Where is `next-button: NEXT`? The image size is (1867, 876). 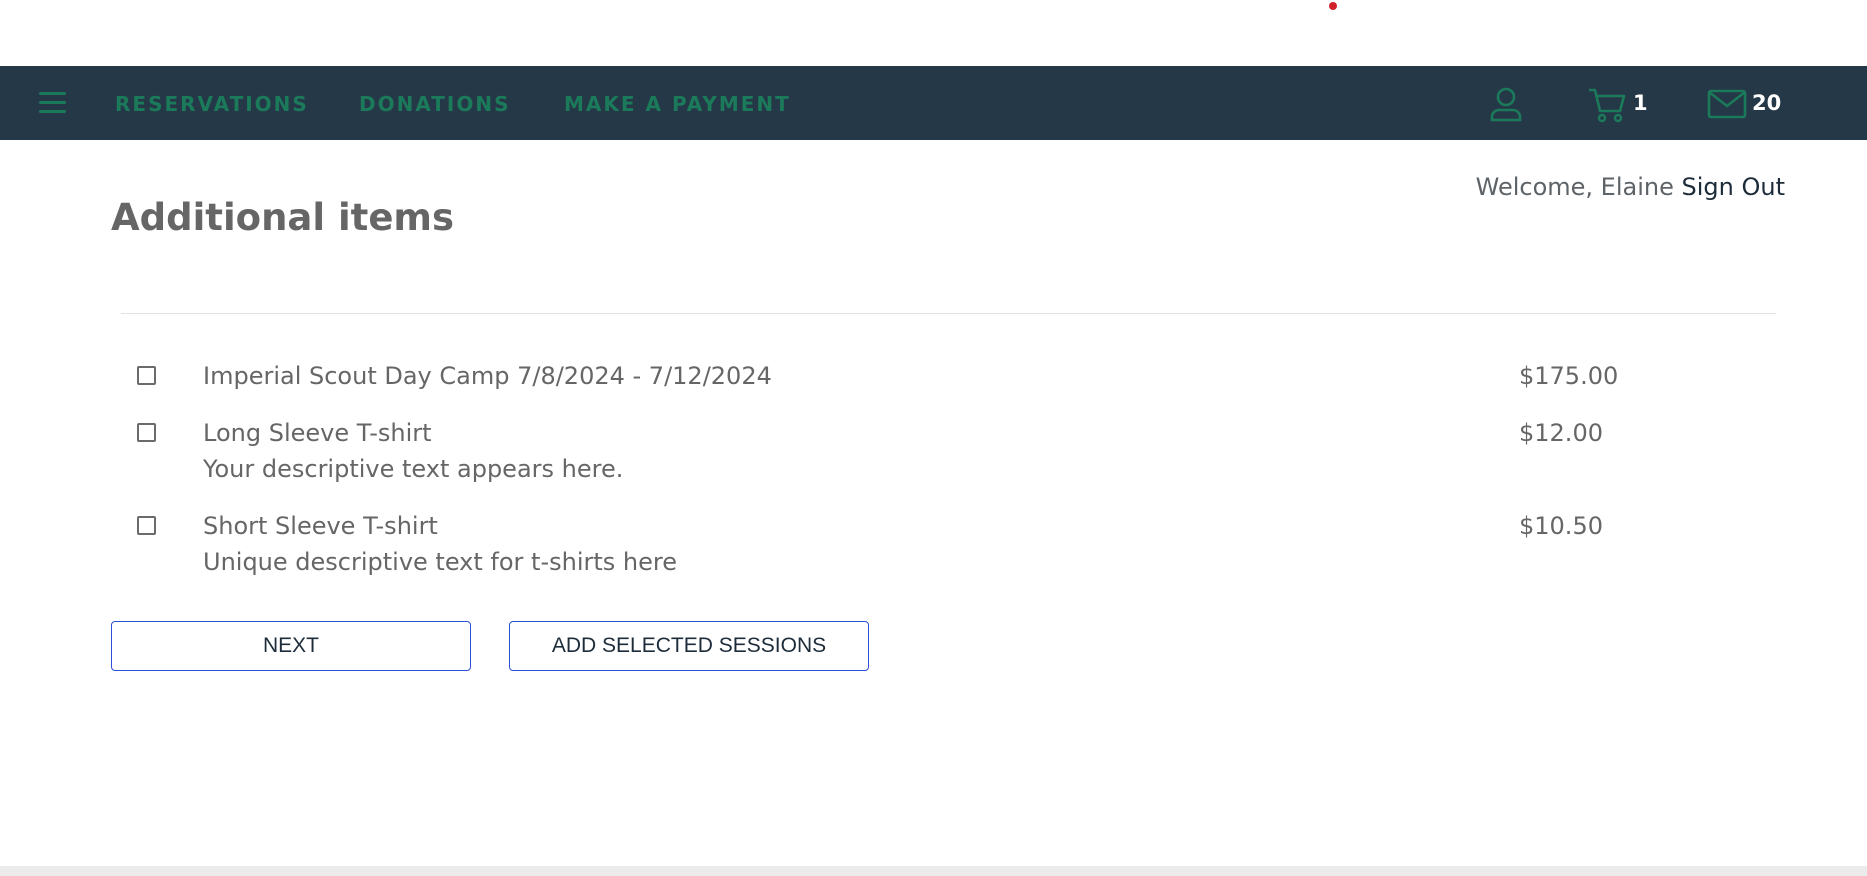 next-button: NEXT is located at coordinates (291, 646).